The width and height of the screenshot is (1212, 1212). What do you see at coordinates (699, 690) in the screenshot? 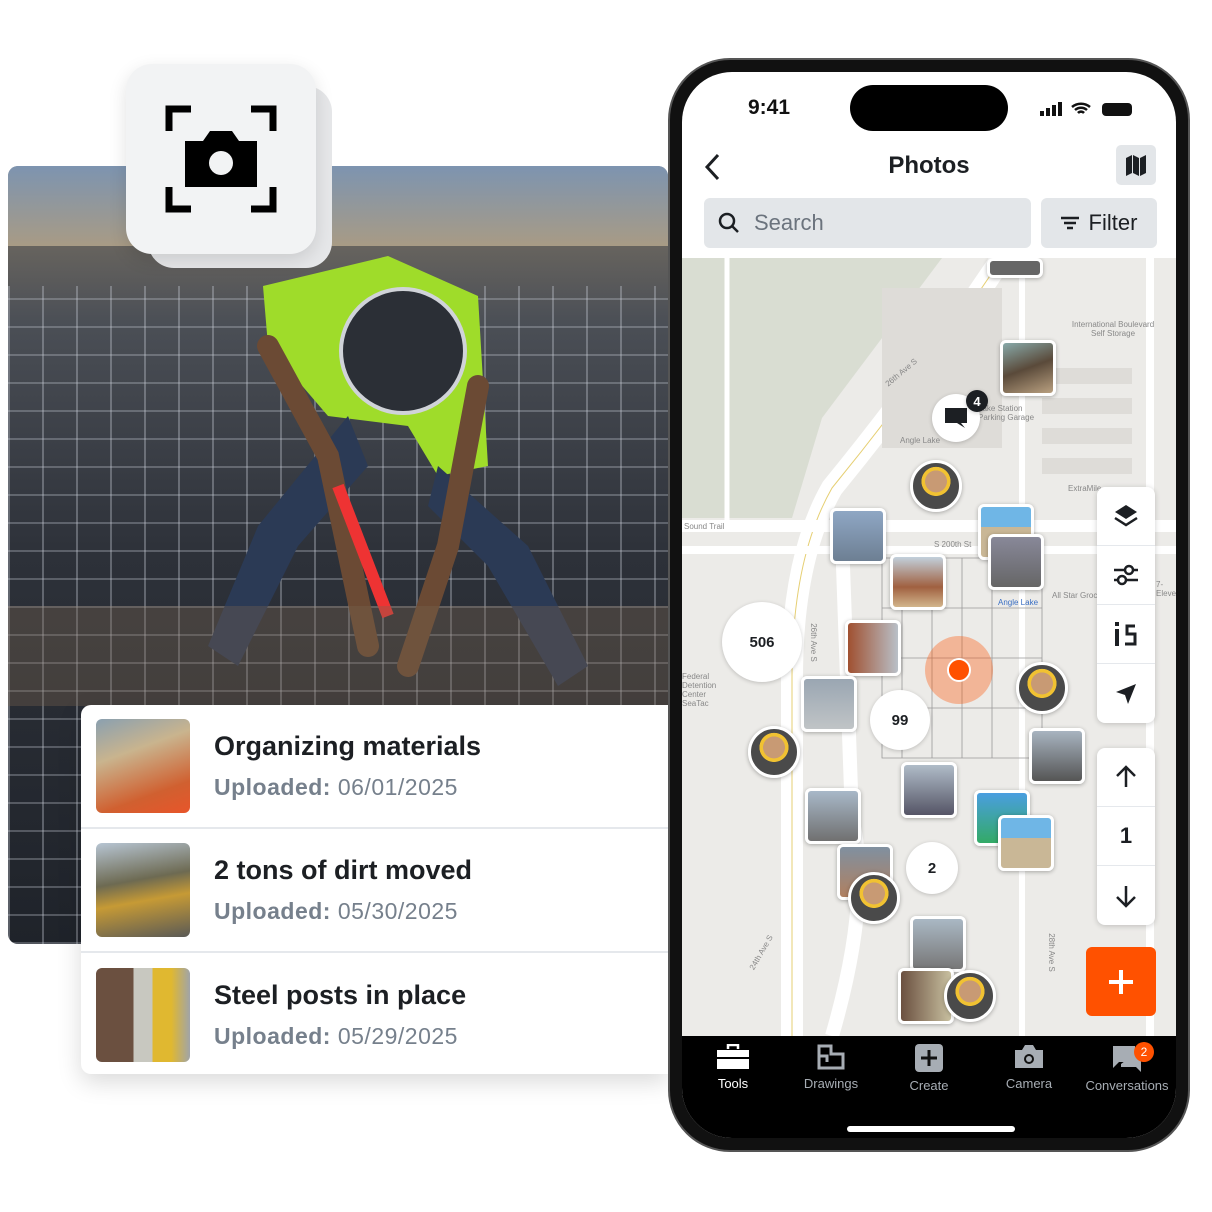
I see `map-label: Federal Detention Center SeaTac` at bounding box center [699, 690].